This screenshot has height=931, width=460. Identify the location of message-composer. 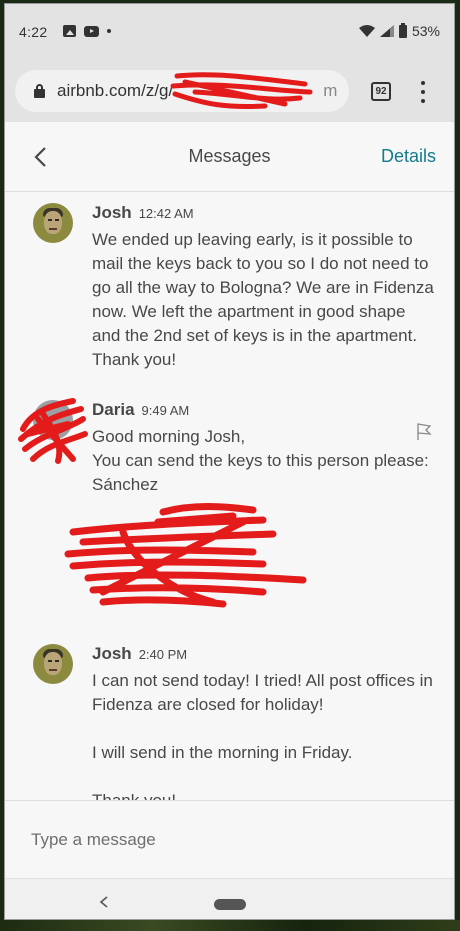
(229, 839).